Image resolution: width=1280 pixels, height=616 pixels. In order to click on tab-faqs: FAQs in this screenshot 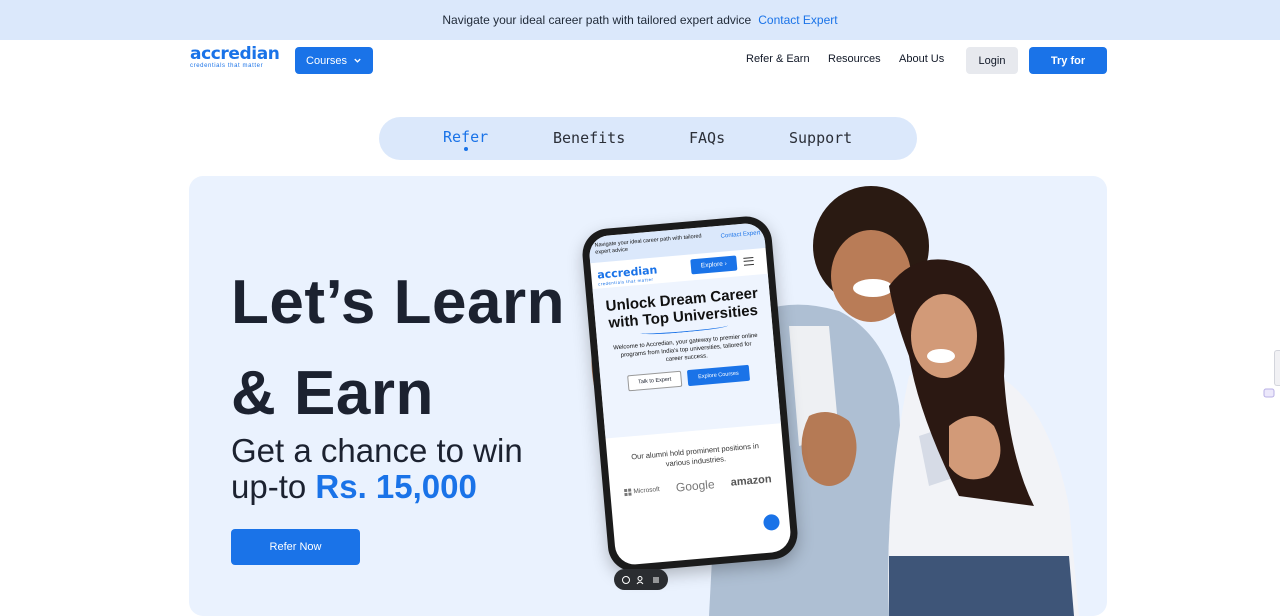, I will do `click(707, 138)`.